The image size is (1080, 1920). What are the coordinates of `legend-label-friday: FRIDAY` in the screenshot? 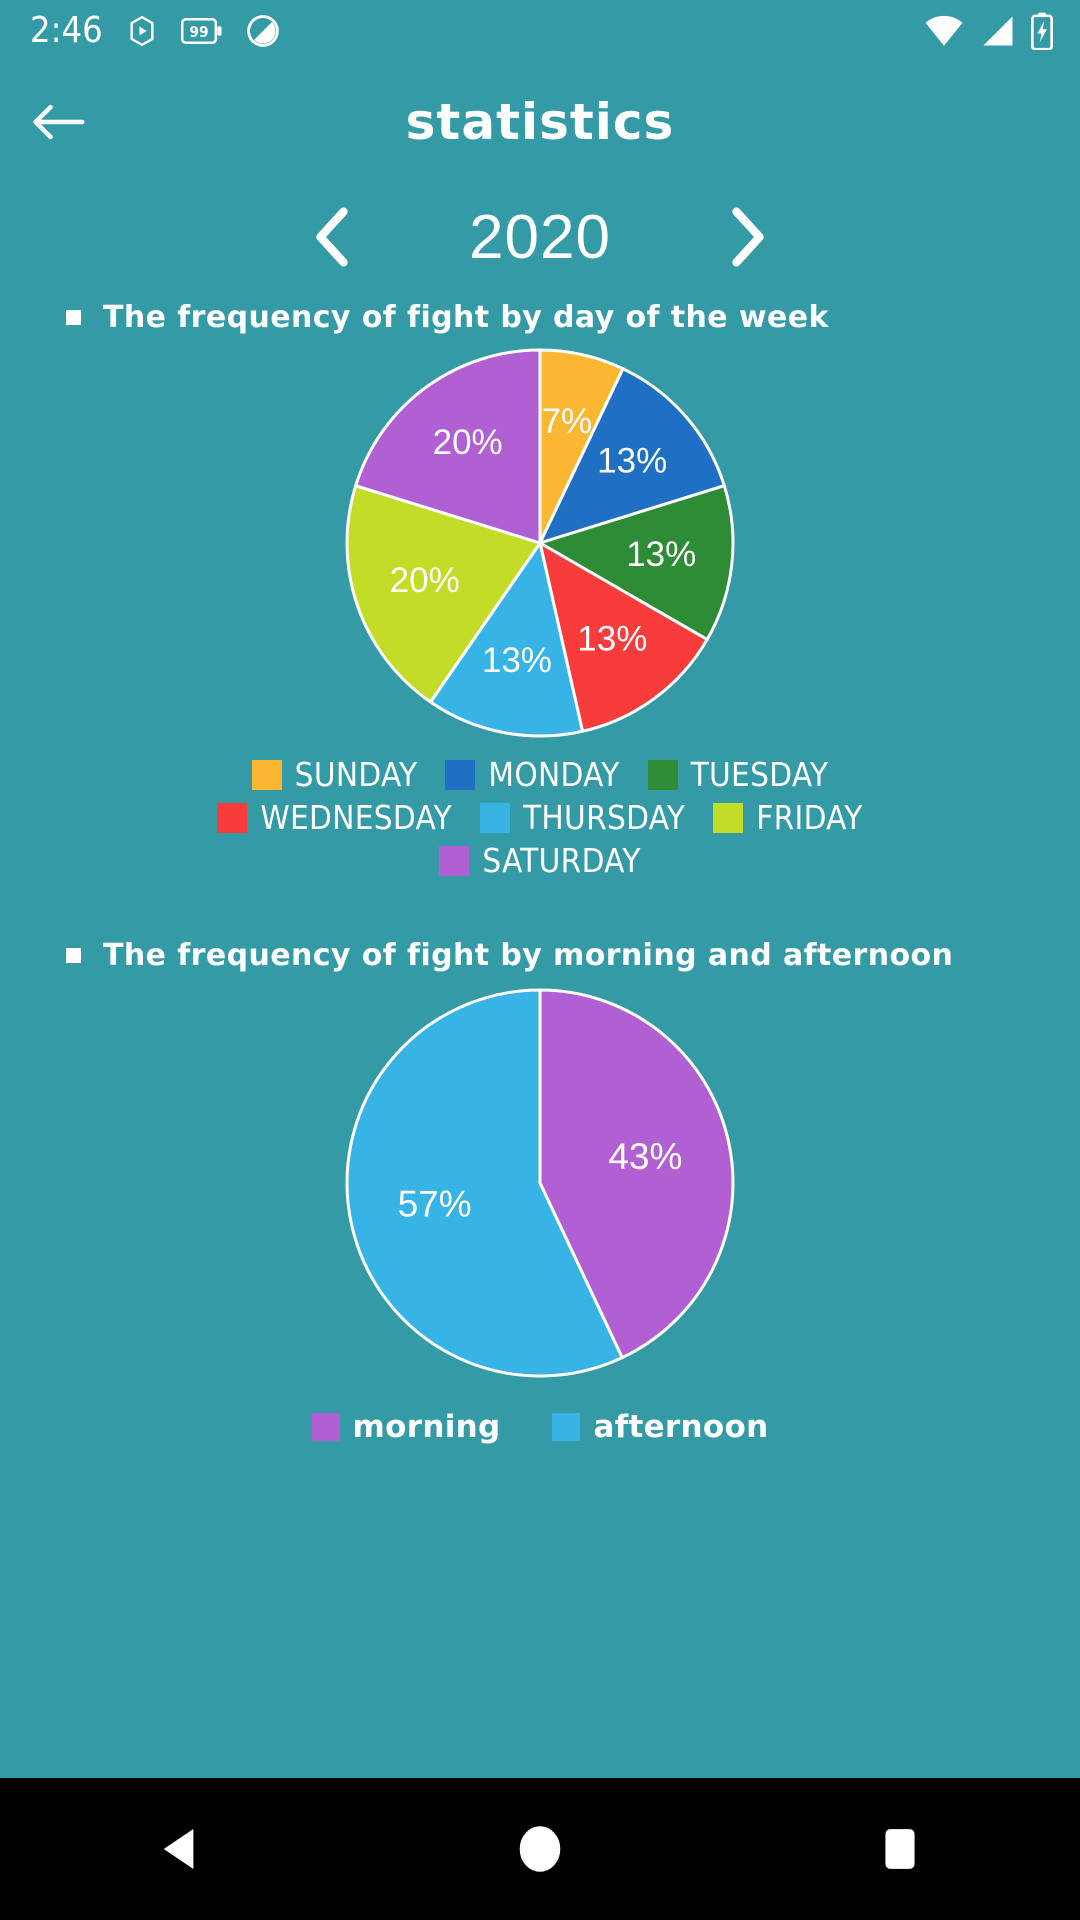 It's located at (809, 817).